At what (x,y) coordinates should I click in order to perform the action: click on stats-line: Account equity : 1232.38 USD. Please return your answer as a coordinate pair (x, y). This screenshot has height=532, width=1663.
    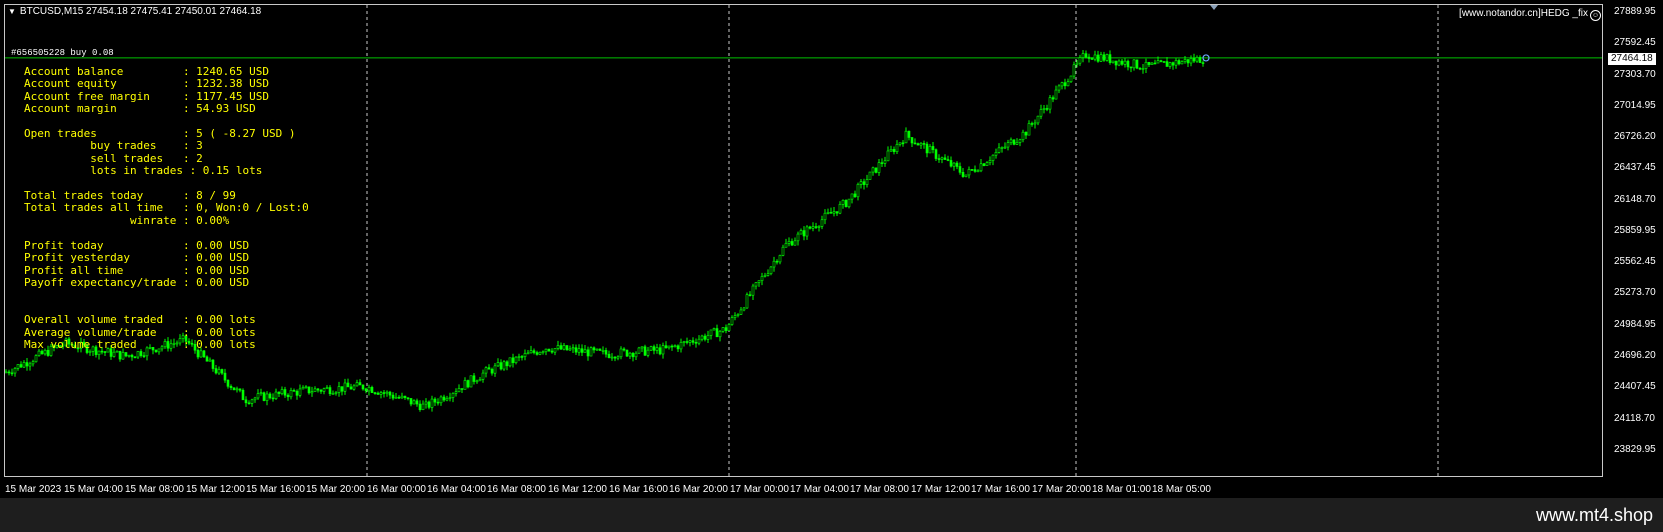
    Looking at the image, I should click on (147, 84).